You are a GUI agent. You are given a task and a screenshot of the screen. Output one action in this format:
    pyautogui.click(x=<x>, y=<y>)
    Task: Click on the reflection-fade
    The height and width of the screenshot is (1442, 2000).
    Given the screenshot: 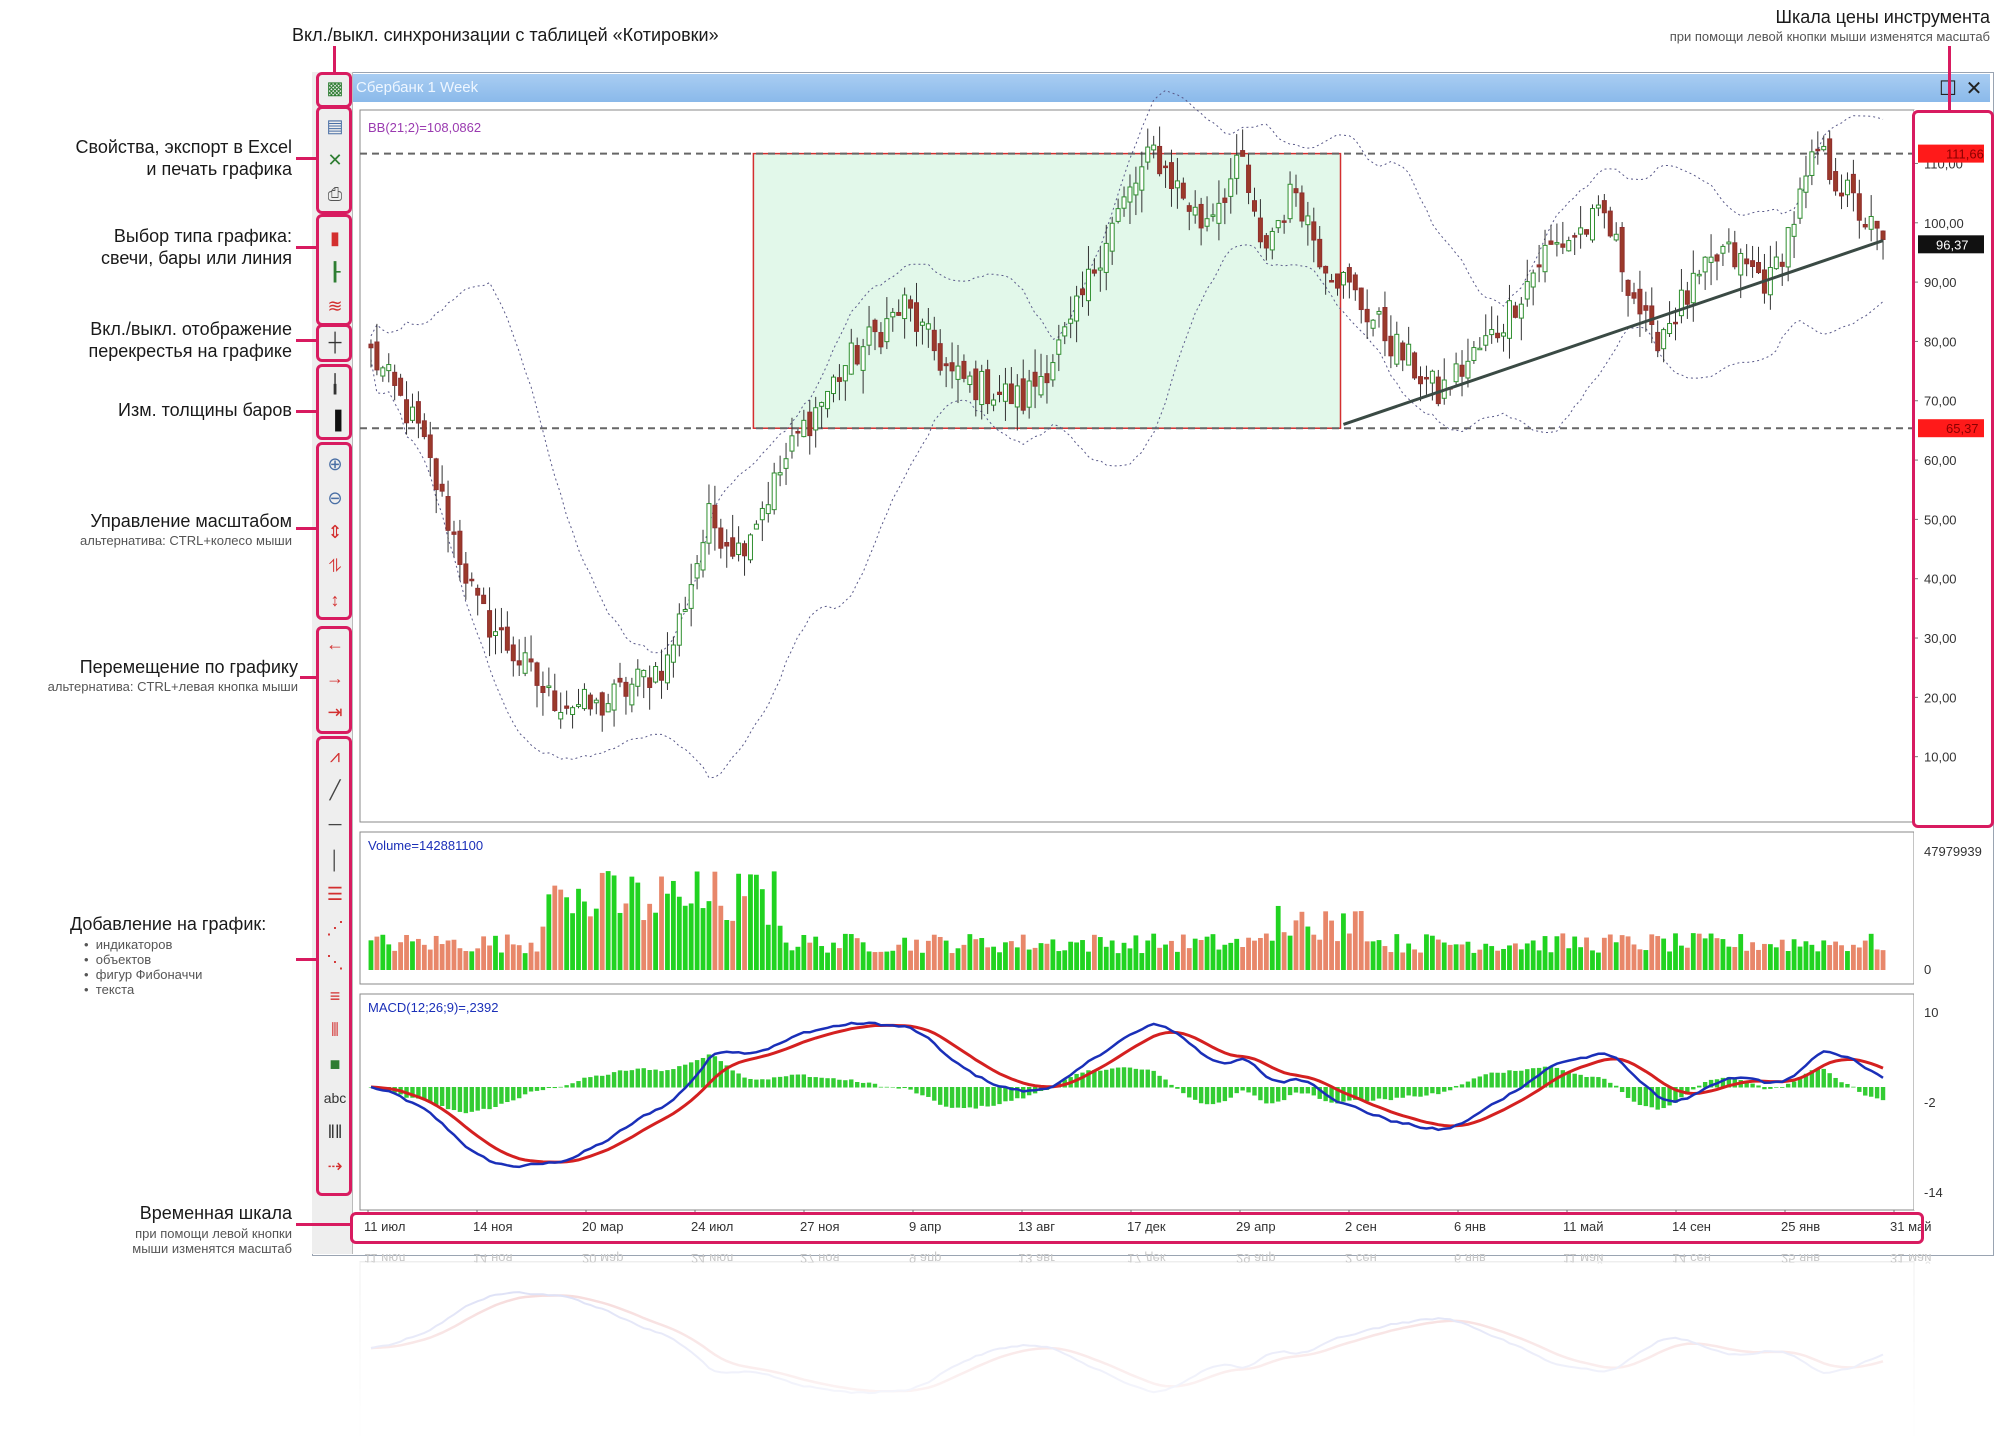 What is the action you would take?
    pyautogui.click(x=1152, y=1352)
    